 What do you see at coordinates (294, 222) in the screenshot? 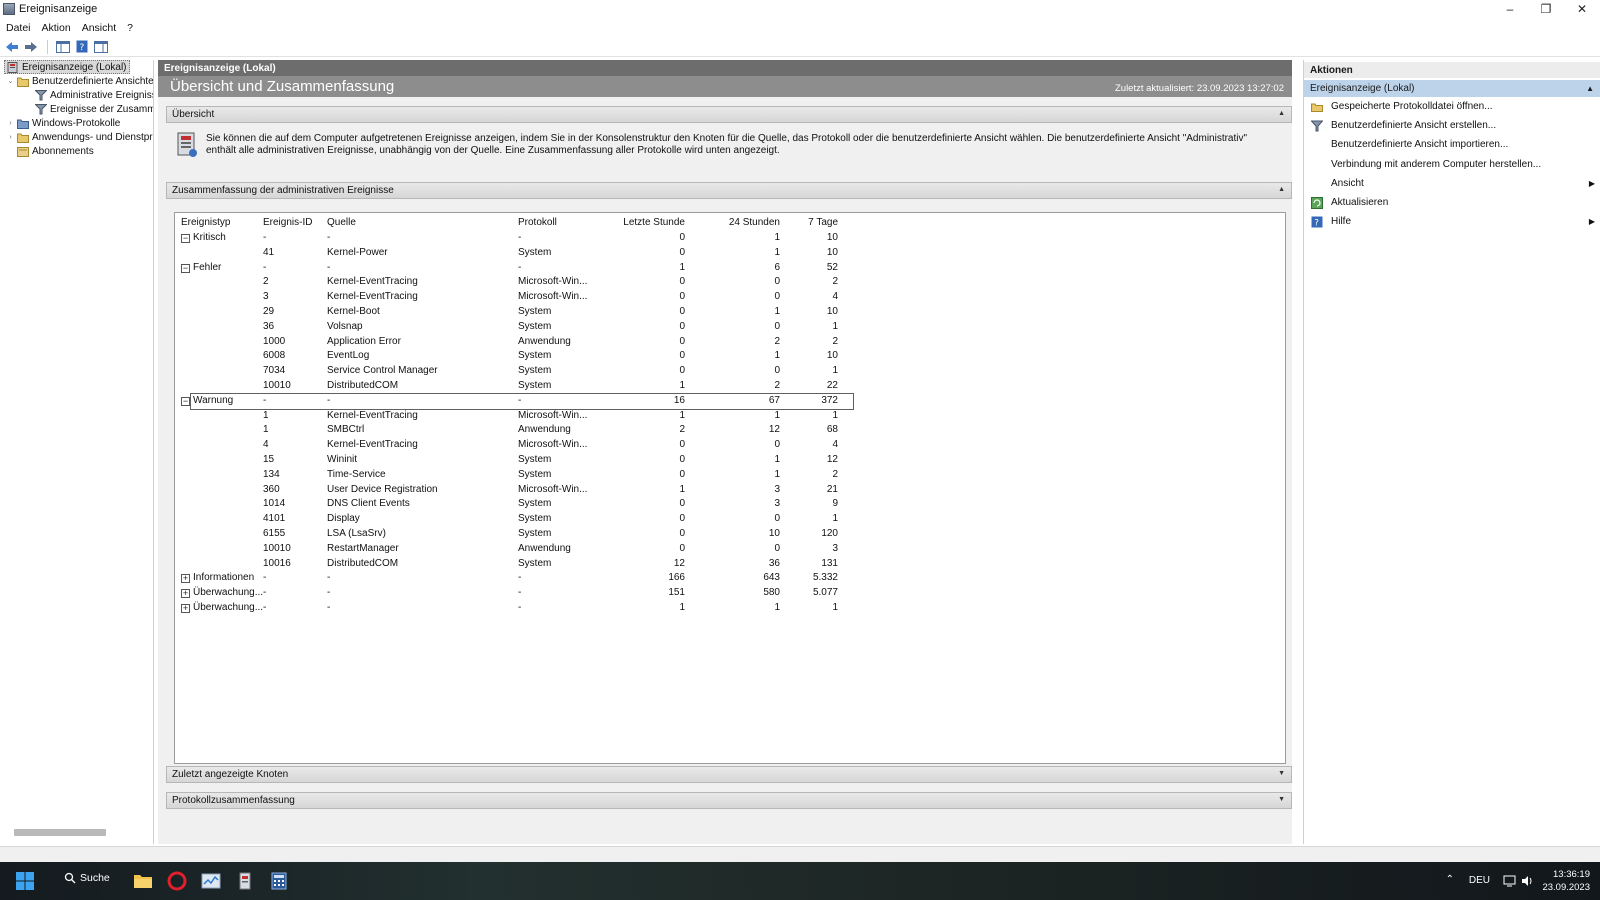
I see `column-header-id: Ereignis-ID` at bounding box center [294, 222].